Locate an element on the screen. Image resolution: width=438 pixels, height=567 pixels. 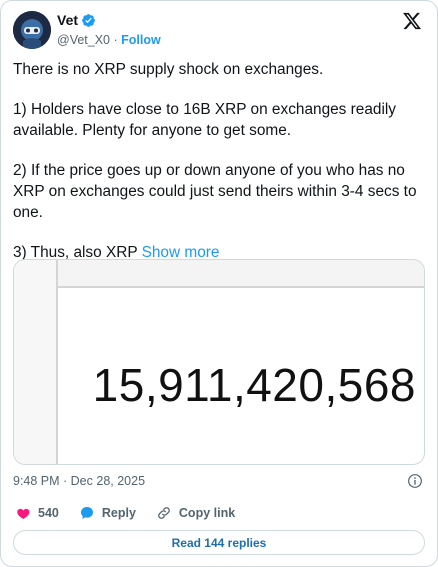
reply-label: Reply is located at coordinates (118, 513).